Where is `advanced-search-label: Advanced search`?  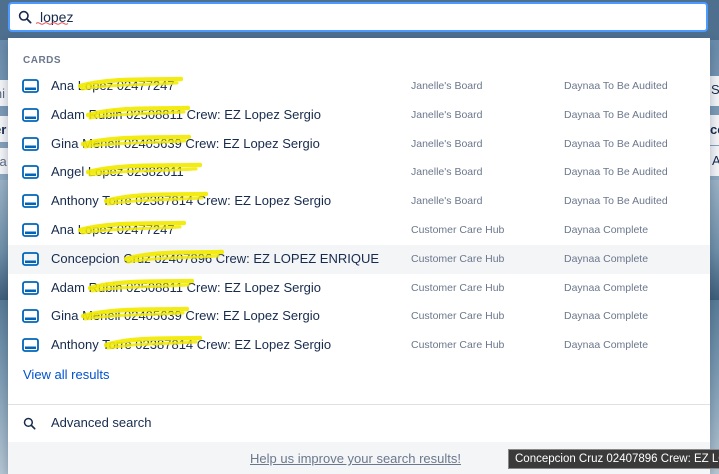
advanced-search-label: Advanced search is located at coordinates (101, 422).